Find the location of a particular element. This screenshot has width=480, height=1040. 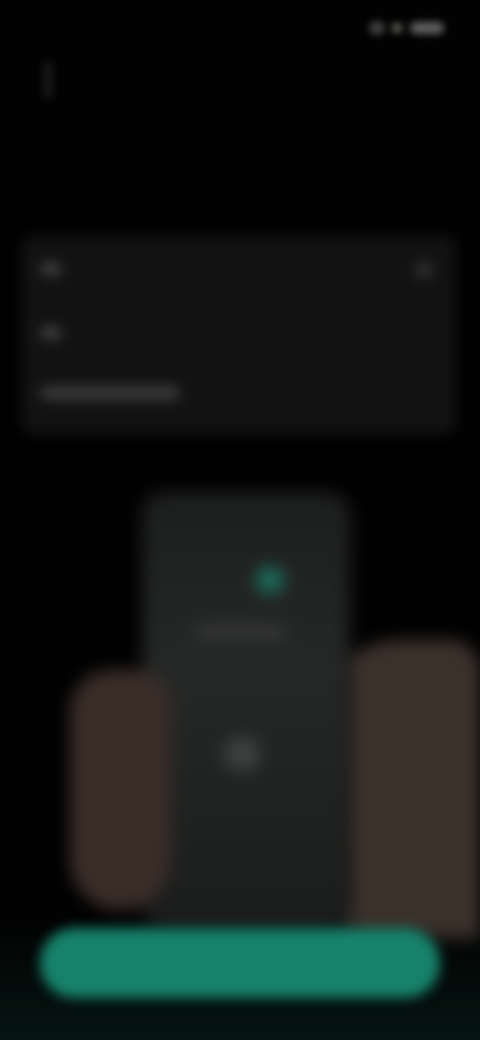

option-label is located at coordinates (110, 393).